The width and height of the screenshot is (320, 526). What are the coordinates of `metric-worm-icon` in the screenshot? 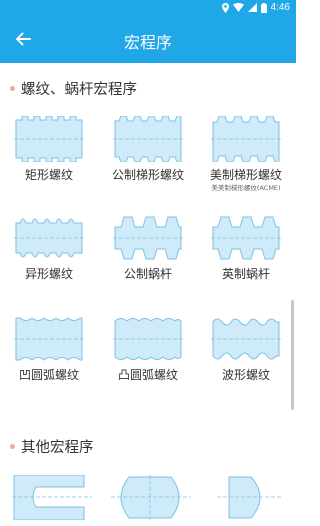 It's located at (148, 238).